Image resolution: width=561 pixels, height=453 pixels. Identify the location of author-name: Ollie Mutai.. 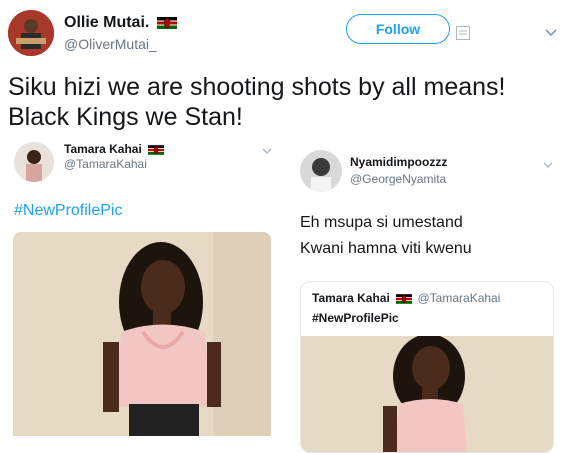
(120, 23).